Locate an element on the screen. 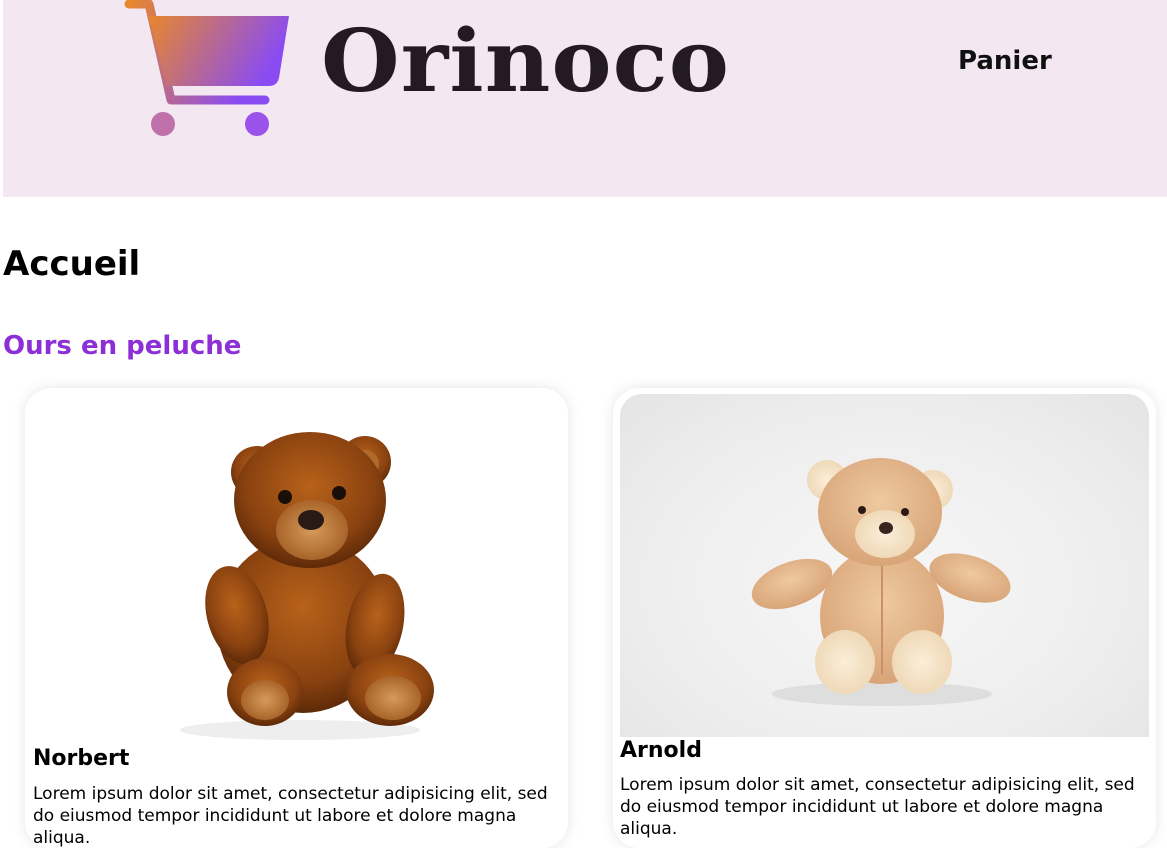 This screenshot has width=1167, height=848. product-name: Norbert is located at coordinates (81, 759).